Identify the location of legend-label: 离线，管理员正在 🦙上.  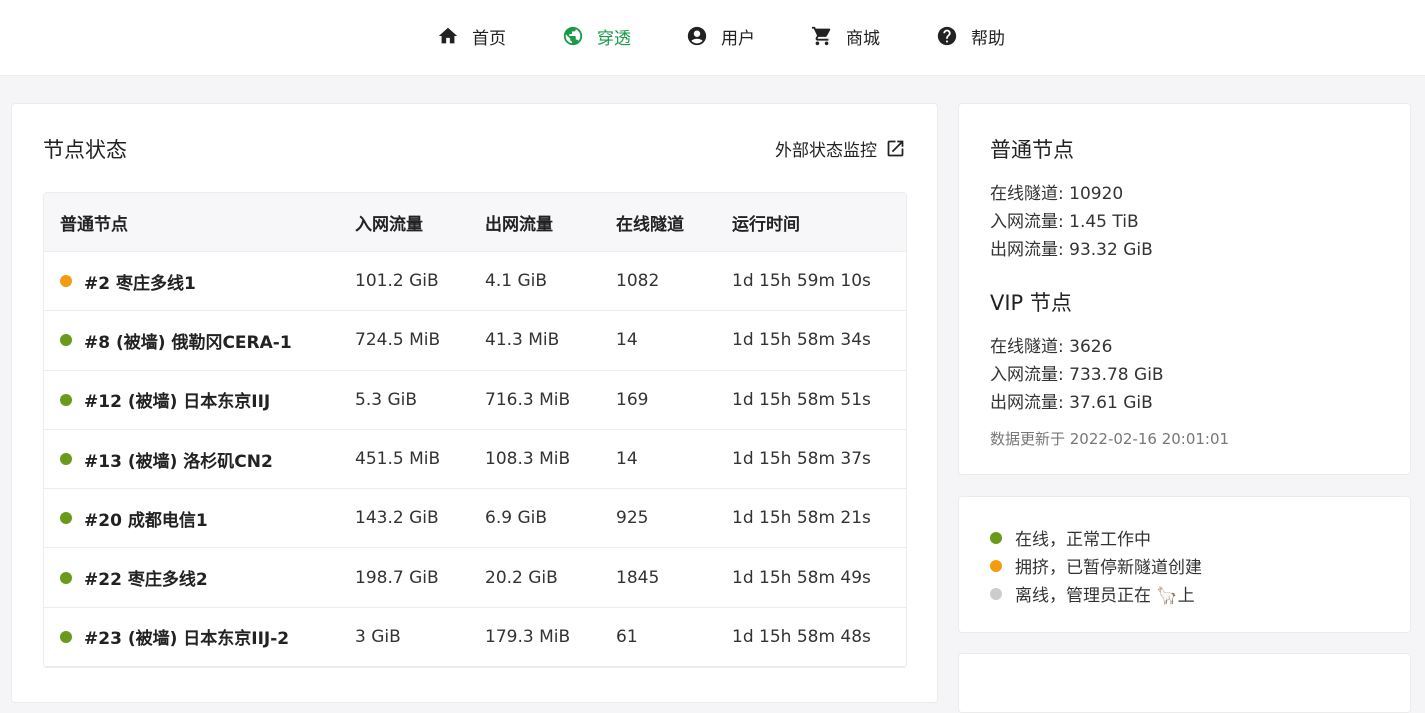
(1105, 596).